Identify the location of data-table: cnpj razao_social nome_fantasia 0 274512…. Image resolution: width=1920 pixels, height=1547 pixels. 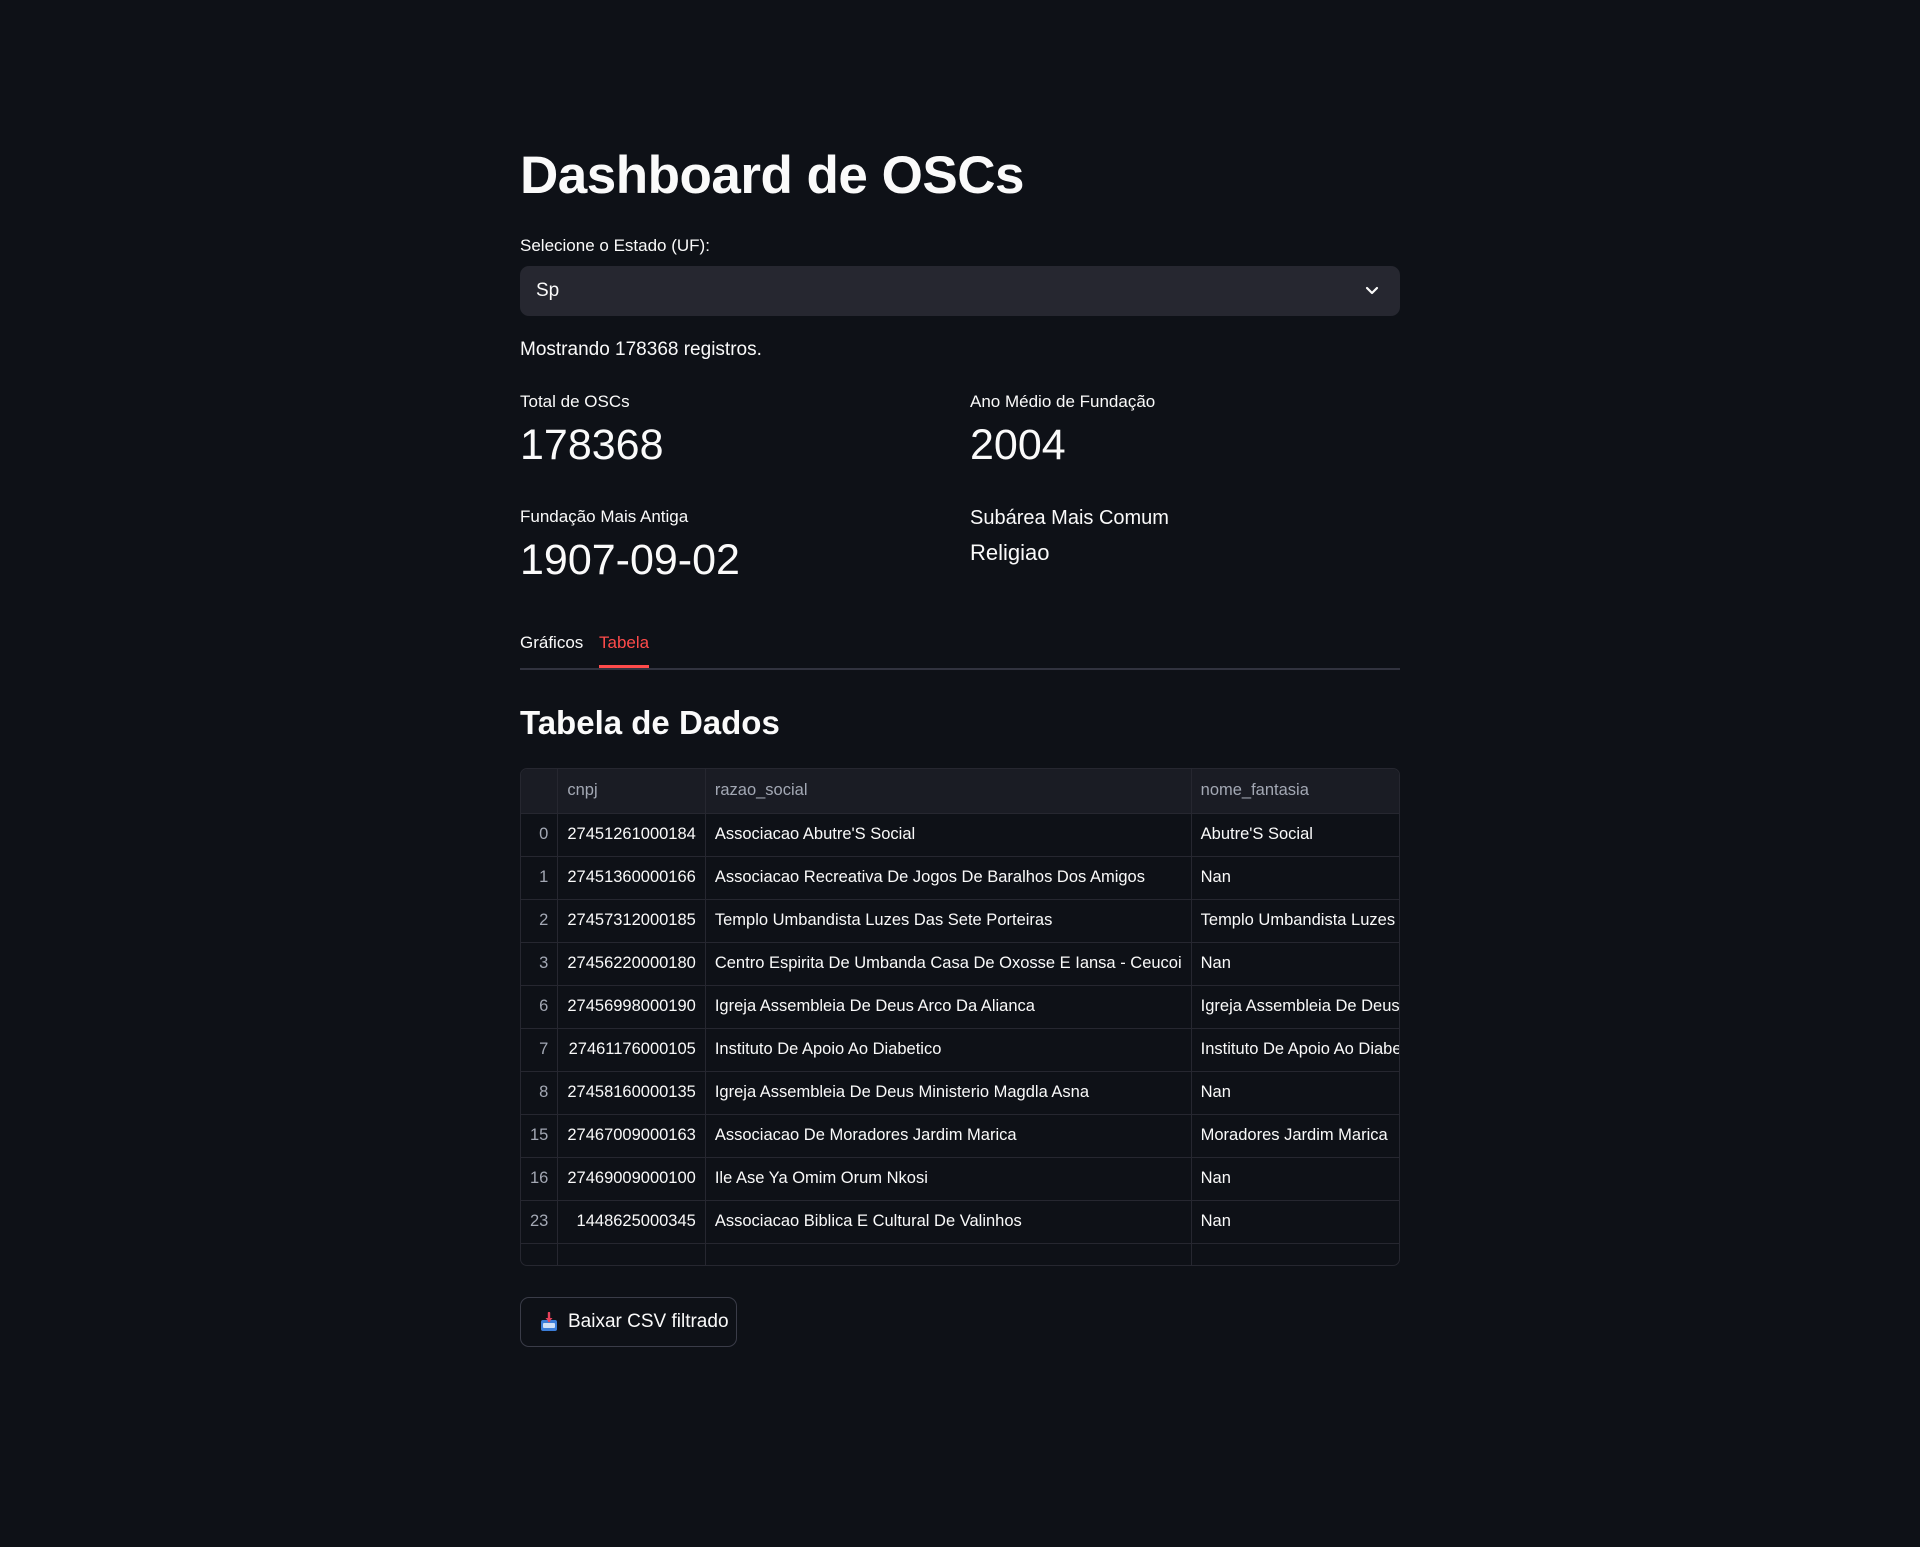
(960, 1017).